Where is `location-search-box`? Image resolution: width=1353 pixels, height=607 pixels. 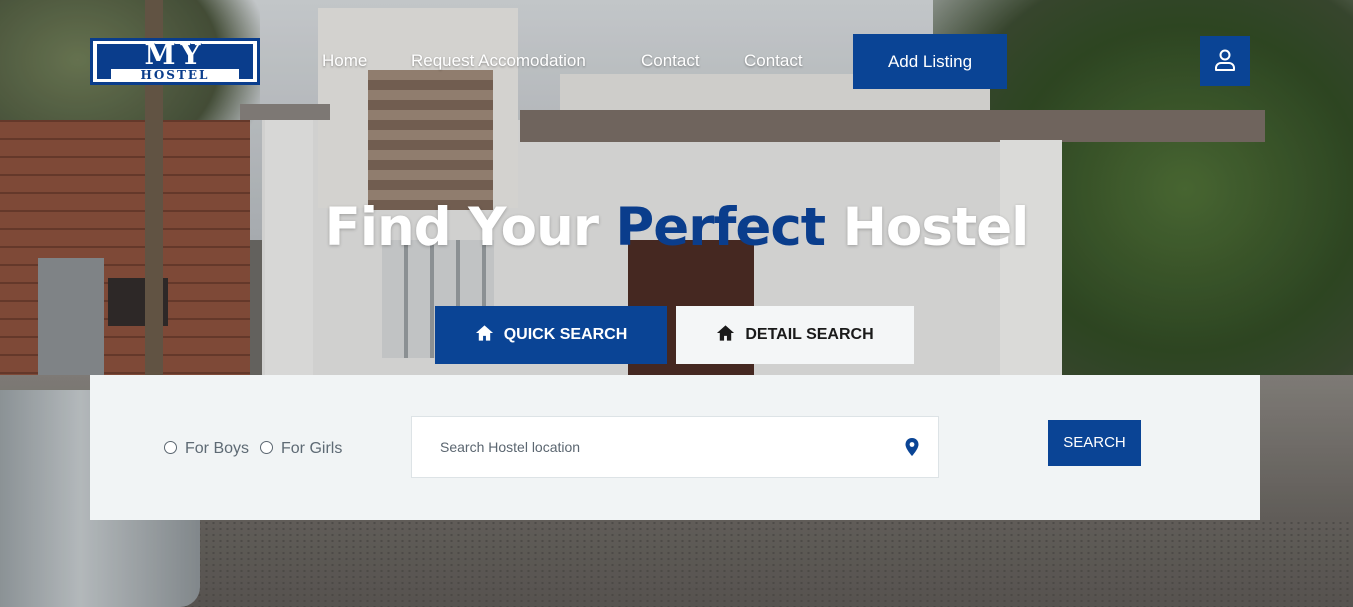 location-search-box is located at coordinates (675, 447).